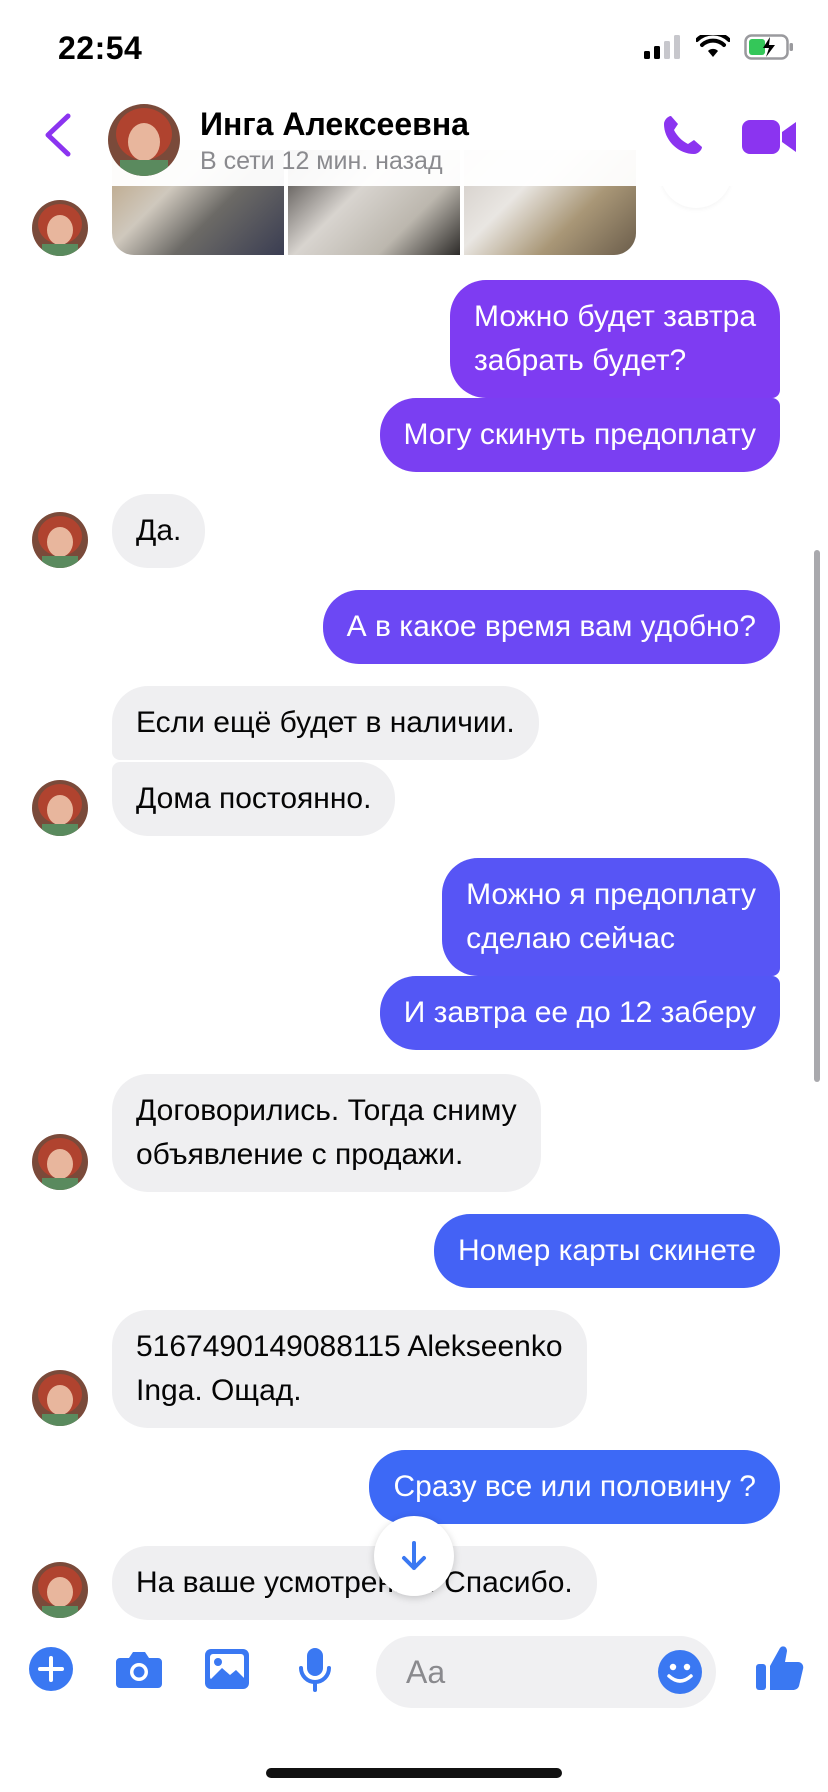 This screenshot has width=828, height=1792. I want to click on video-call-button, so click(770, 137).